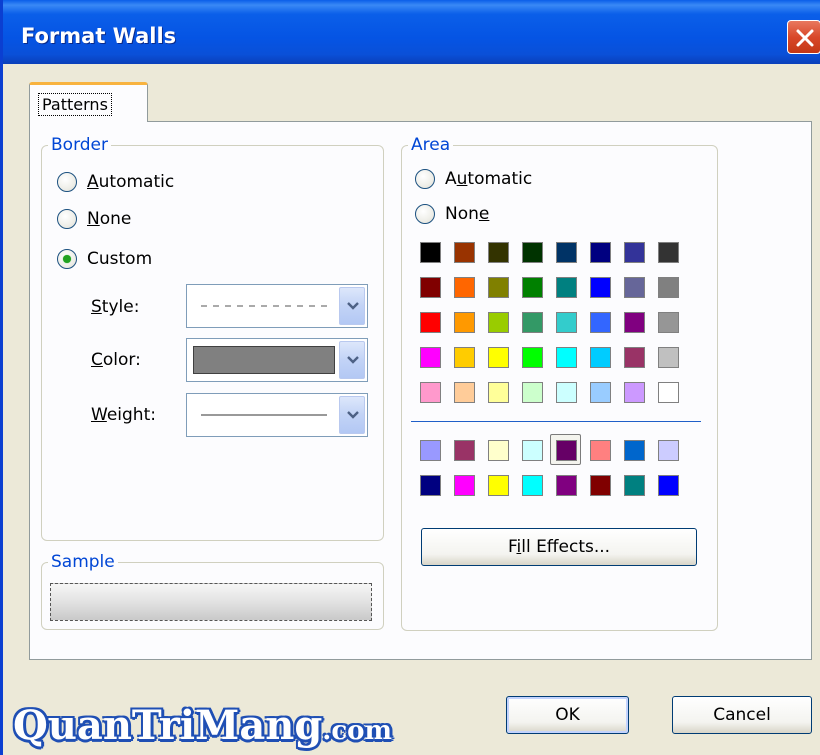 This screenshot has width=820, height=755. I want to click on area-automatic-text-2: tomatic, so click(500, 179).